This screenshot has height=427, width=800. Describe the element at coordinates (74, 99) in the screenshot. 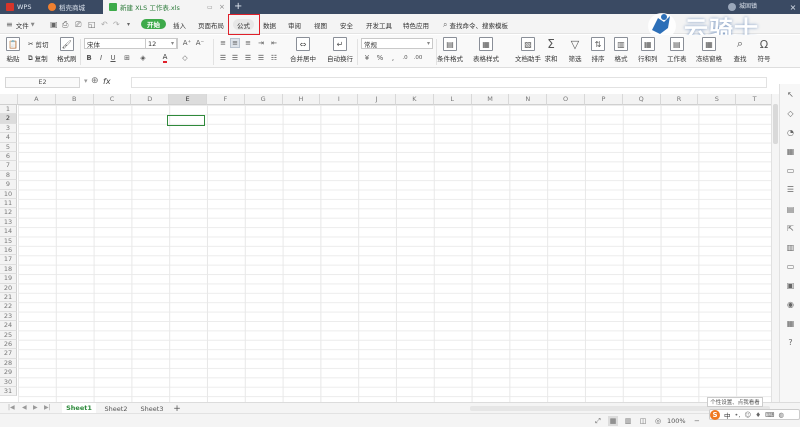

I see `column-header: B` at that location.